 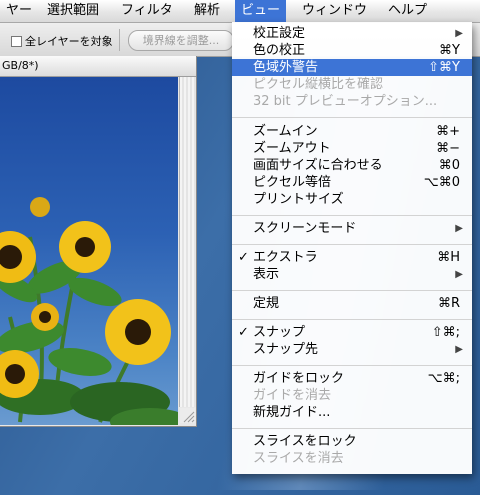 What do you see at coordinates (334, 11) in the screenshot?
I see `menu-window: ウィンドウ` at bounding box center [334, 11].